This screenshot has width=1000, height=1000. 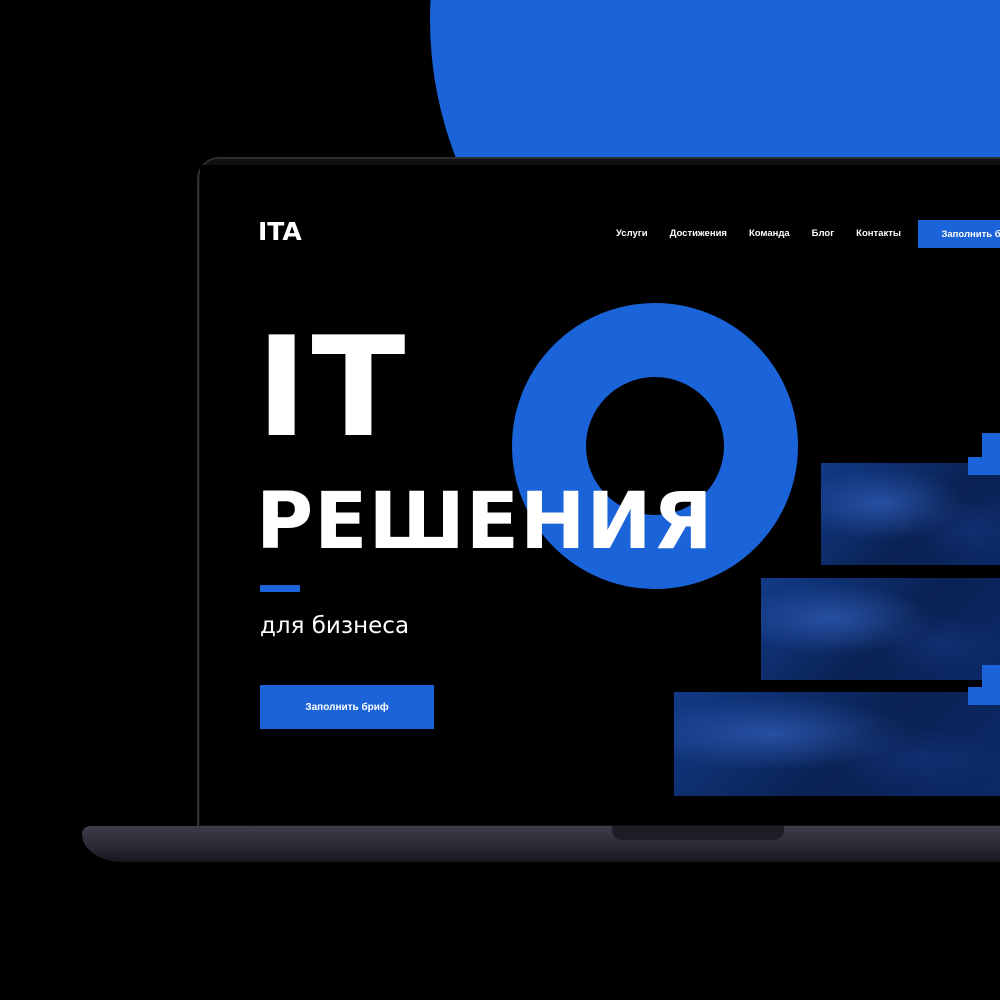 I want to click on hero-title-line1: IT, so click(x=333, y=387).